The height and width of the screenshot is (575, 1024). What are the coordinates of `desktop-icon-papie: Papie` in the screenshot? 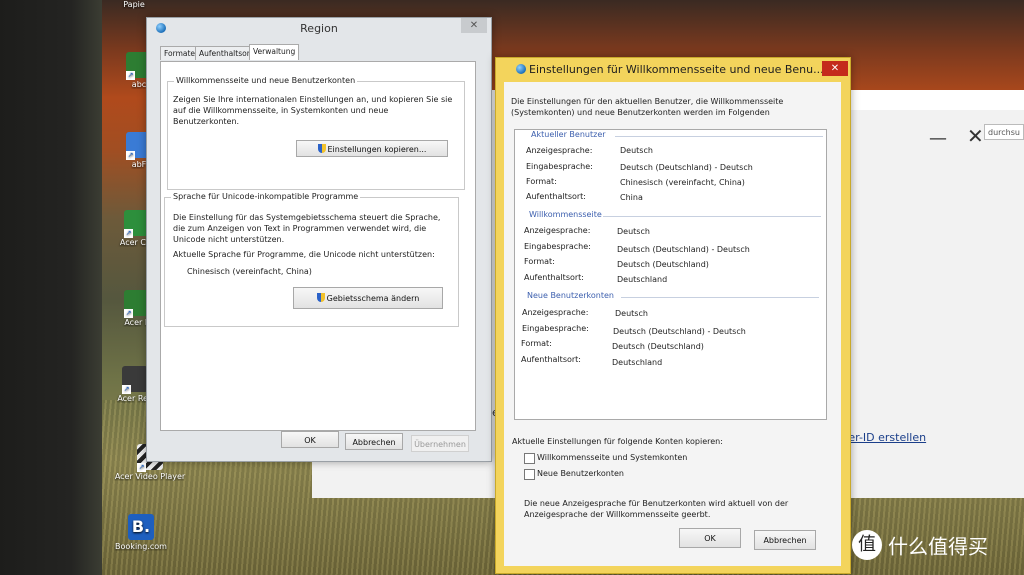 It's located at (134, 4).